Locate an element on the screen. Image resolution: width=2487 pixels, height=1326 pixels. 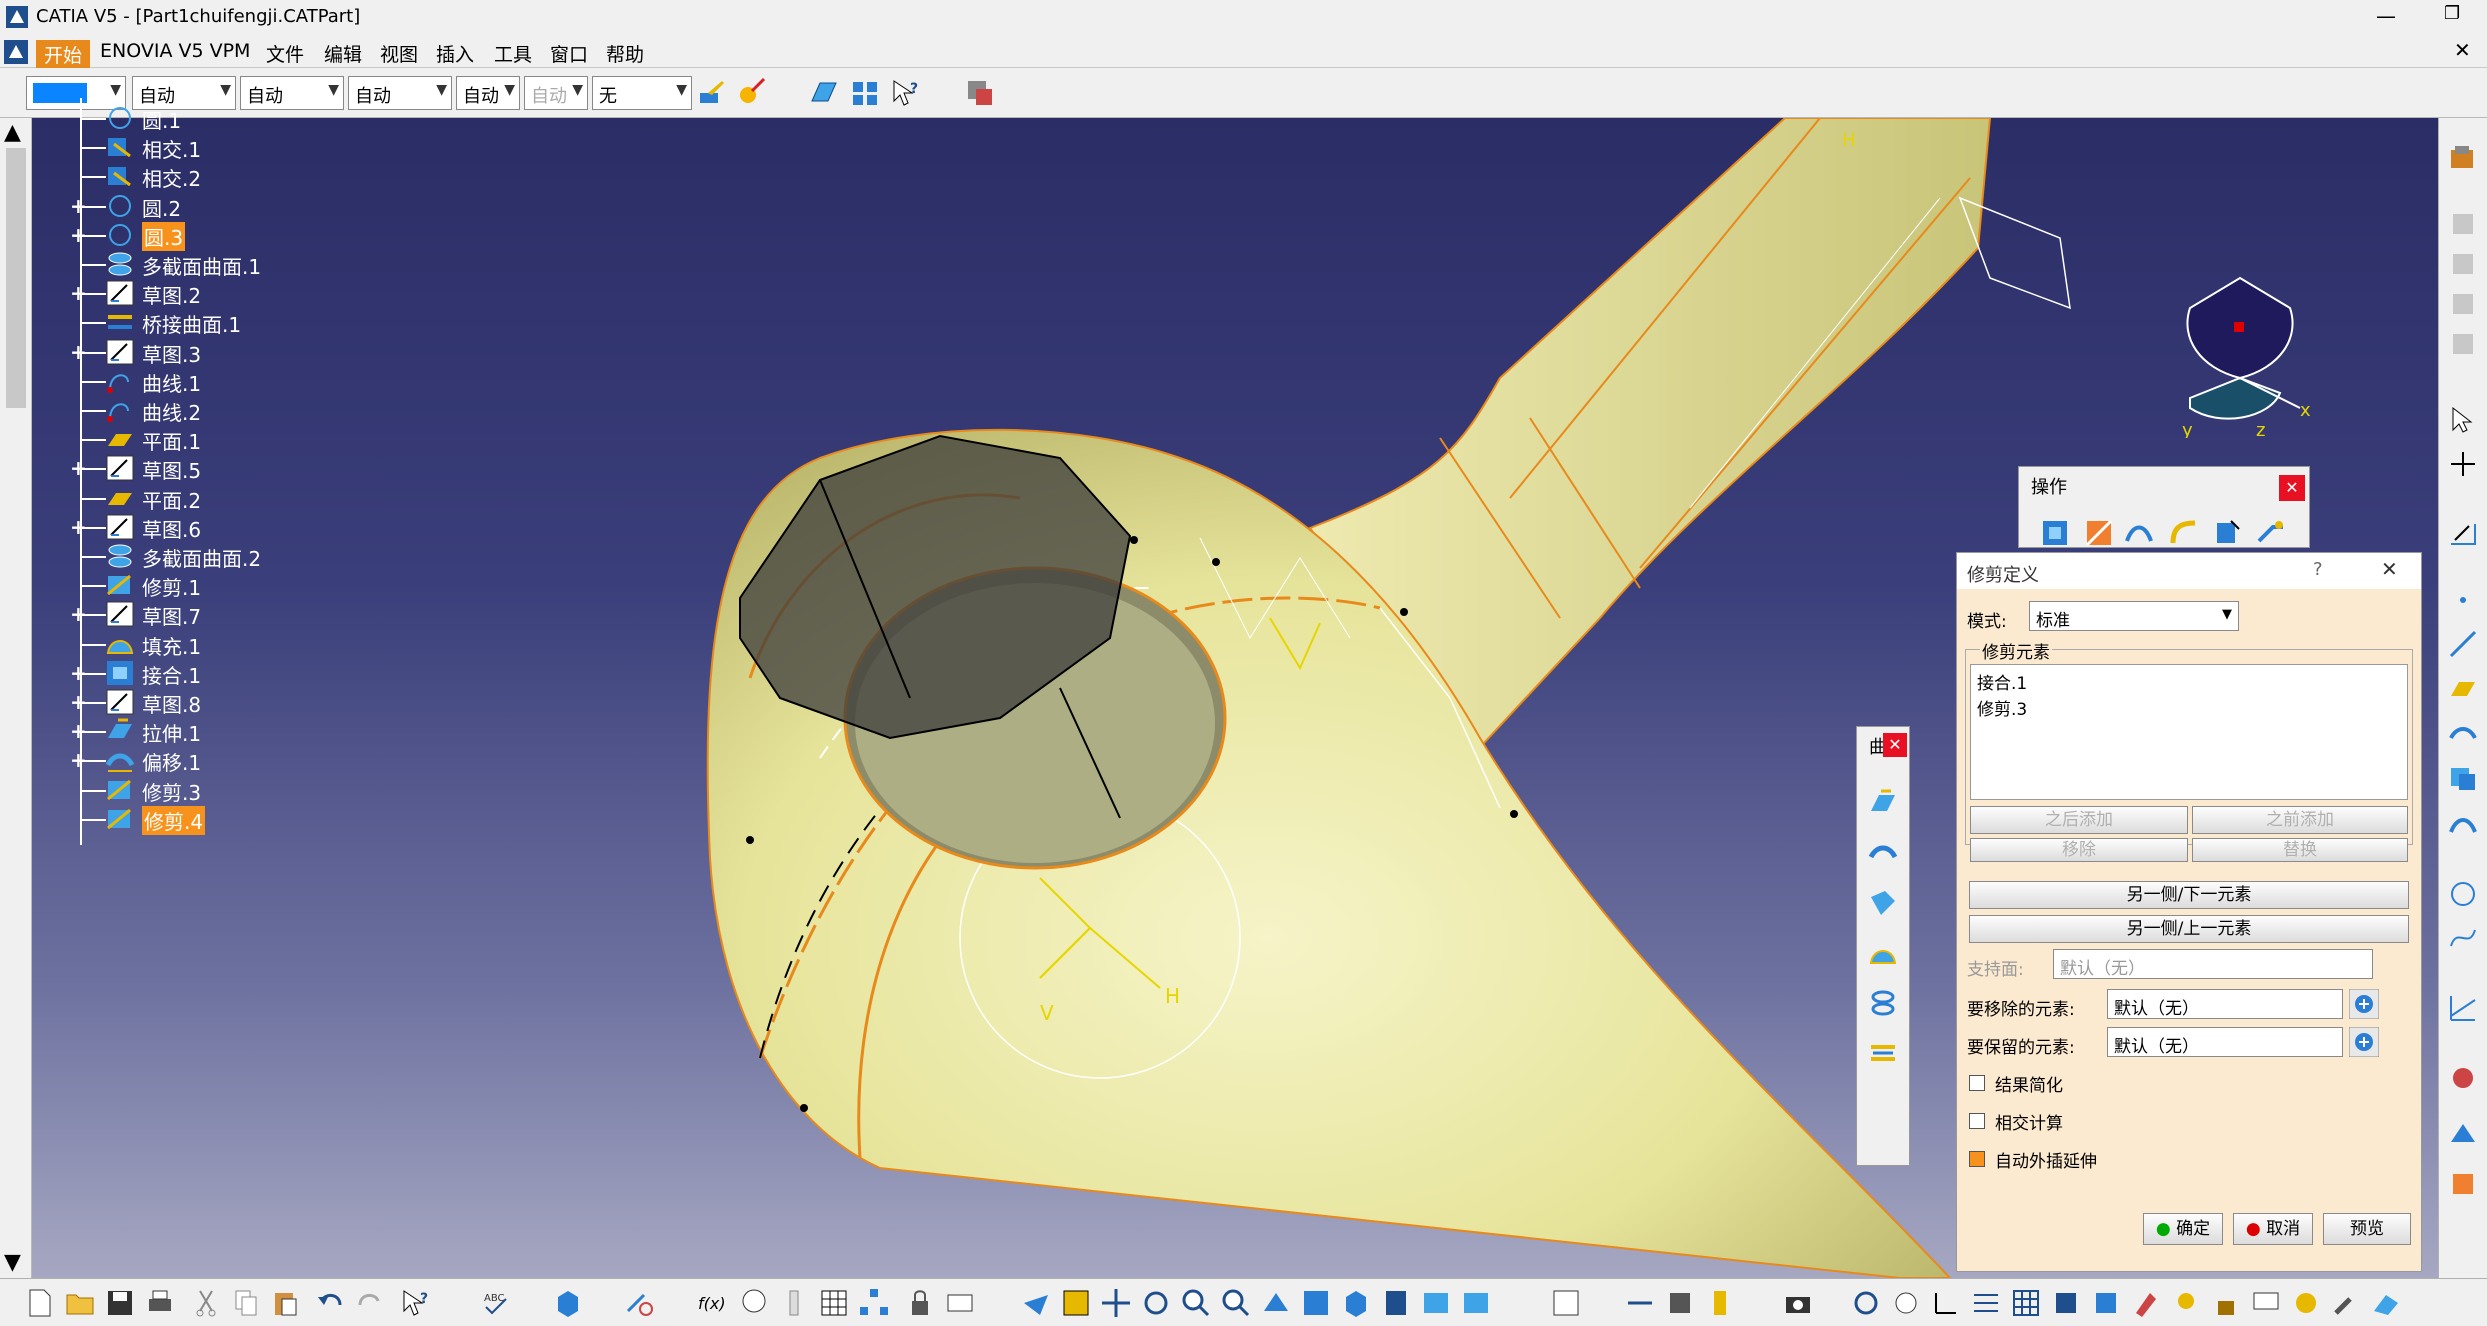
menu-window: 窗口 is located at coordinates (569, 53).